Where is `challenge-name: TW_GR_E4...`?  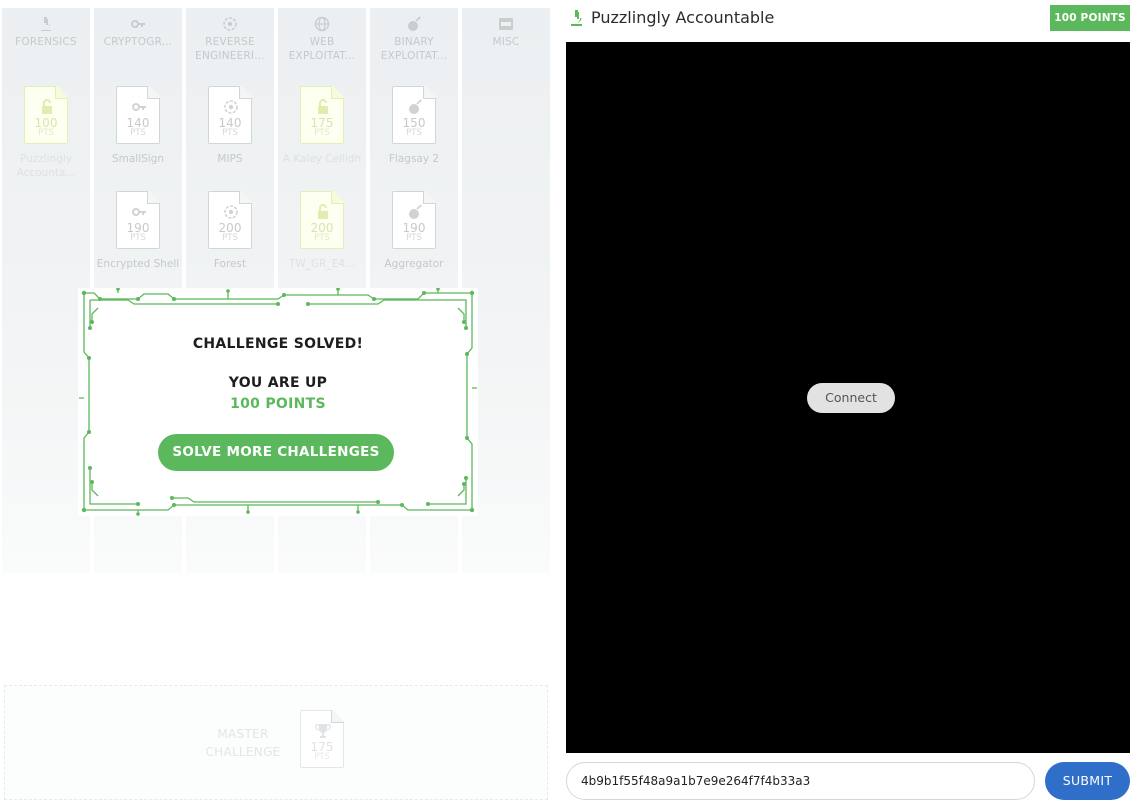 challenge-name: TW_GR_E4... is located at coordinates (322, 264).